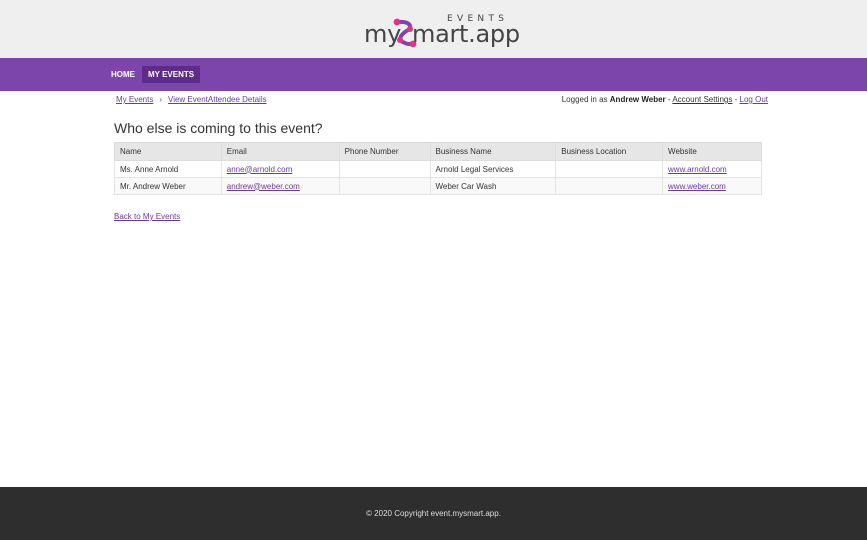 The image size is (867, 540). I want to click on cell-email: andrew@weber.com, so click(280, 186).